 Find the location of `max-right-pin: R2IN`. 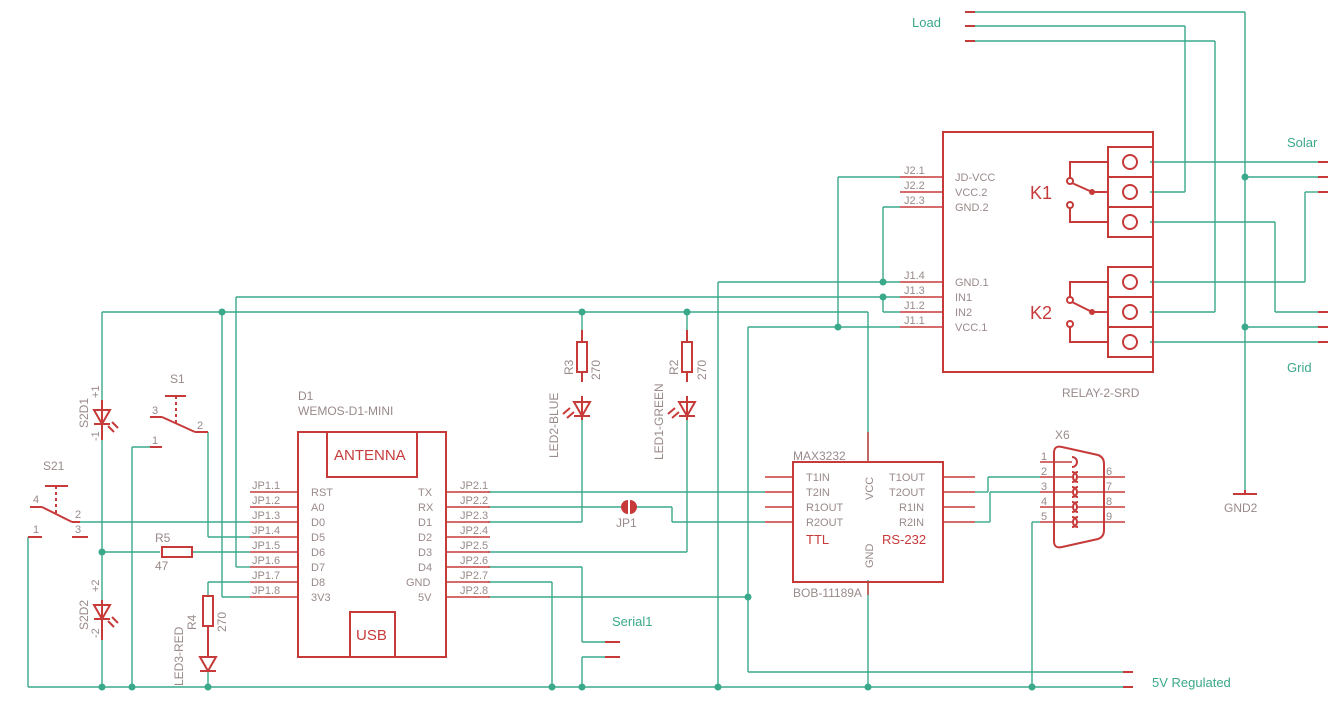

max-right-pin: R2IN is located at coordinates (911, 523).